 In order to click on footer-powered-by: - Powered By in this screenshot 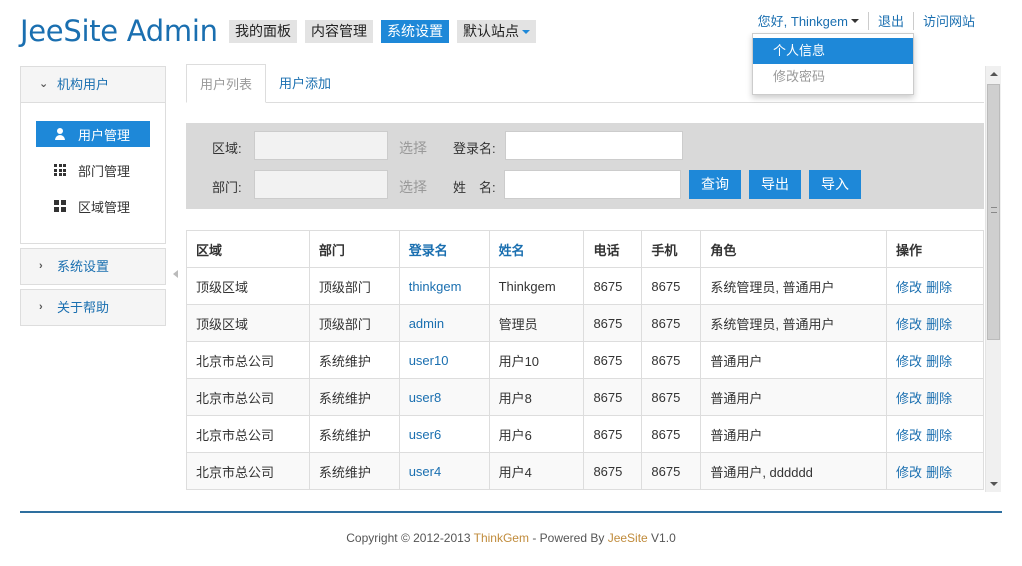, I will do `click(568, 538)`.